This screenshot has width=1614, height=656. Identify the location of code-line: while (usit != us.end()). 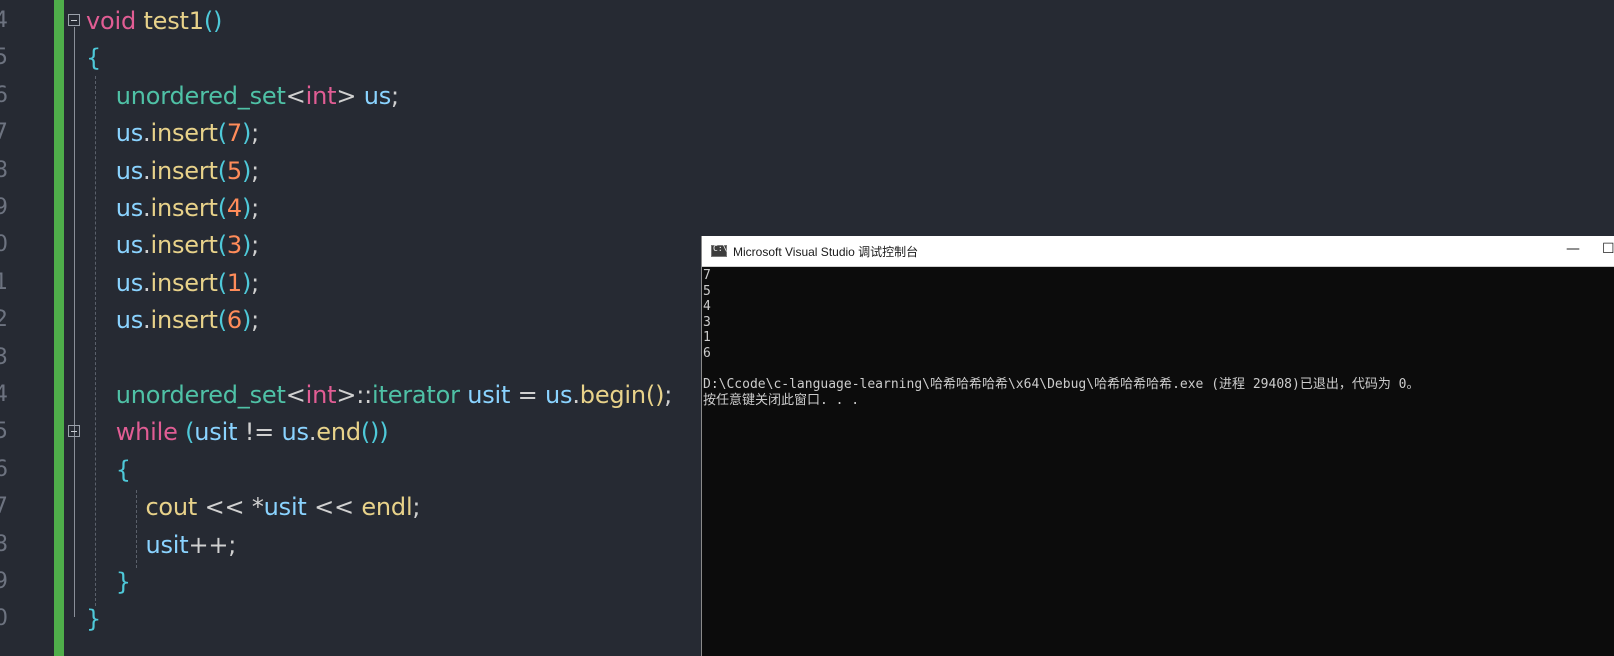
(237, 432).